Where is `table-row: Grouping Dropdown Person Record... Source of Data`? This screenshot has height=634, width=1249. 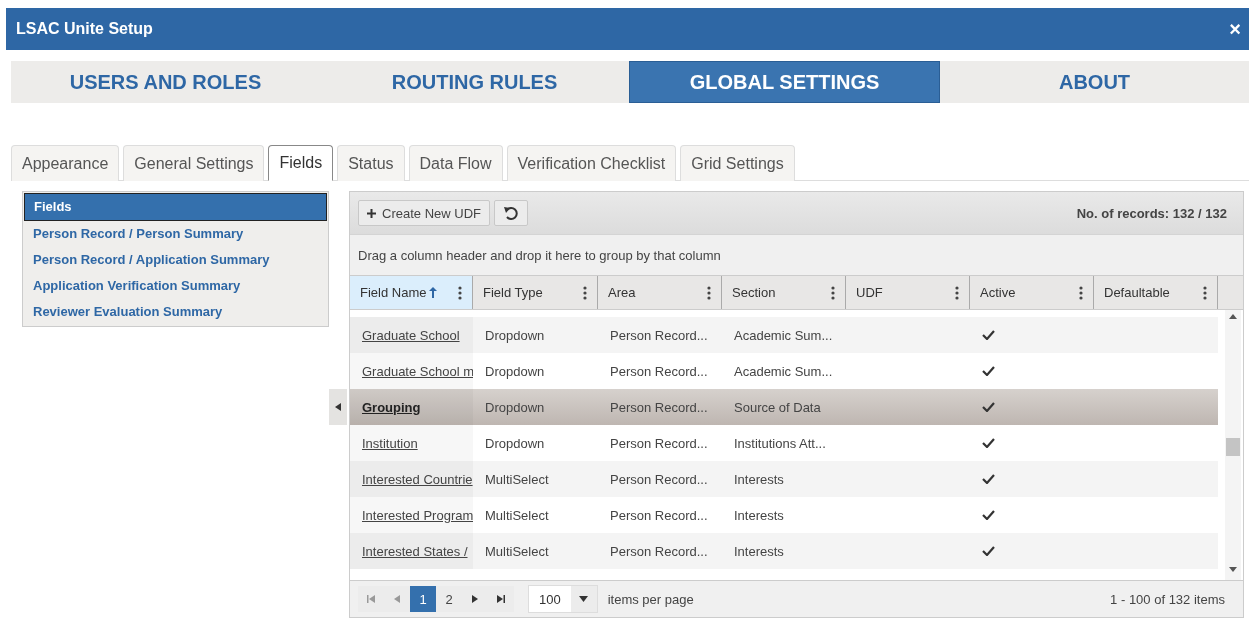
table-row: Grouping Dropdown Person Record... Source of Data is located at coordinates (784, 407).